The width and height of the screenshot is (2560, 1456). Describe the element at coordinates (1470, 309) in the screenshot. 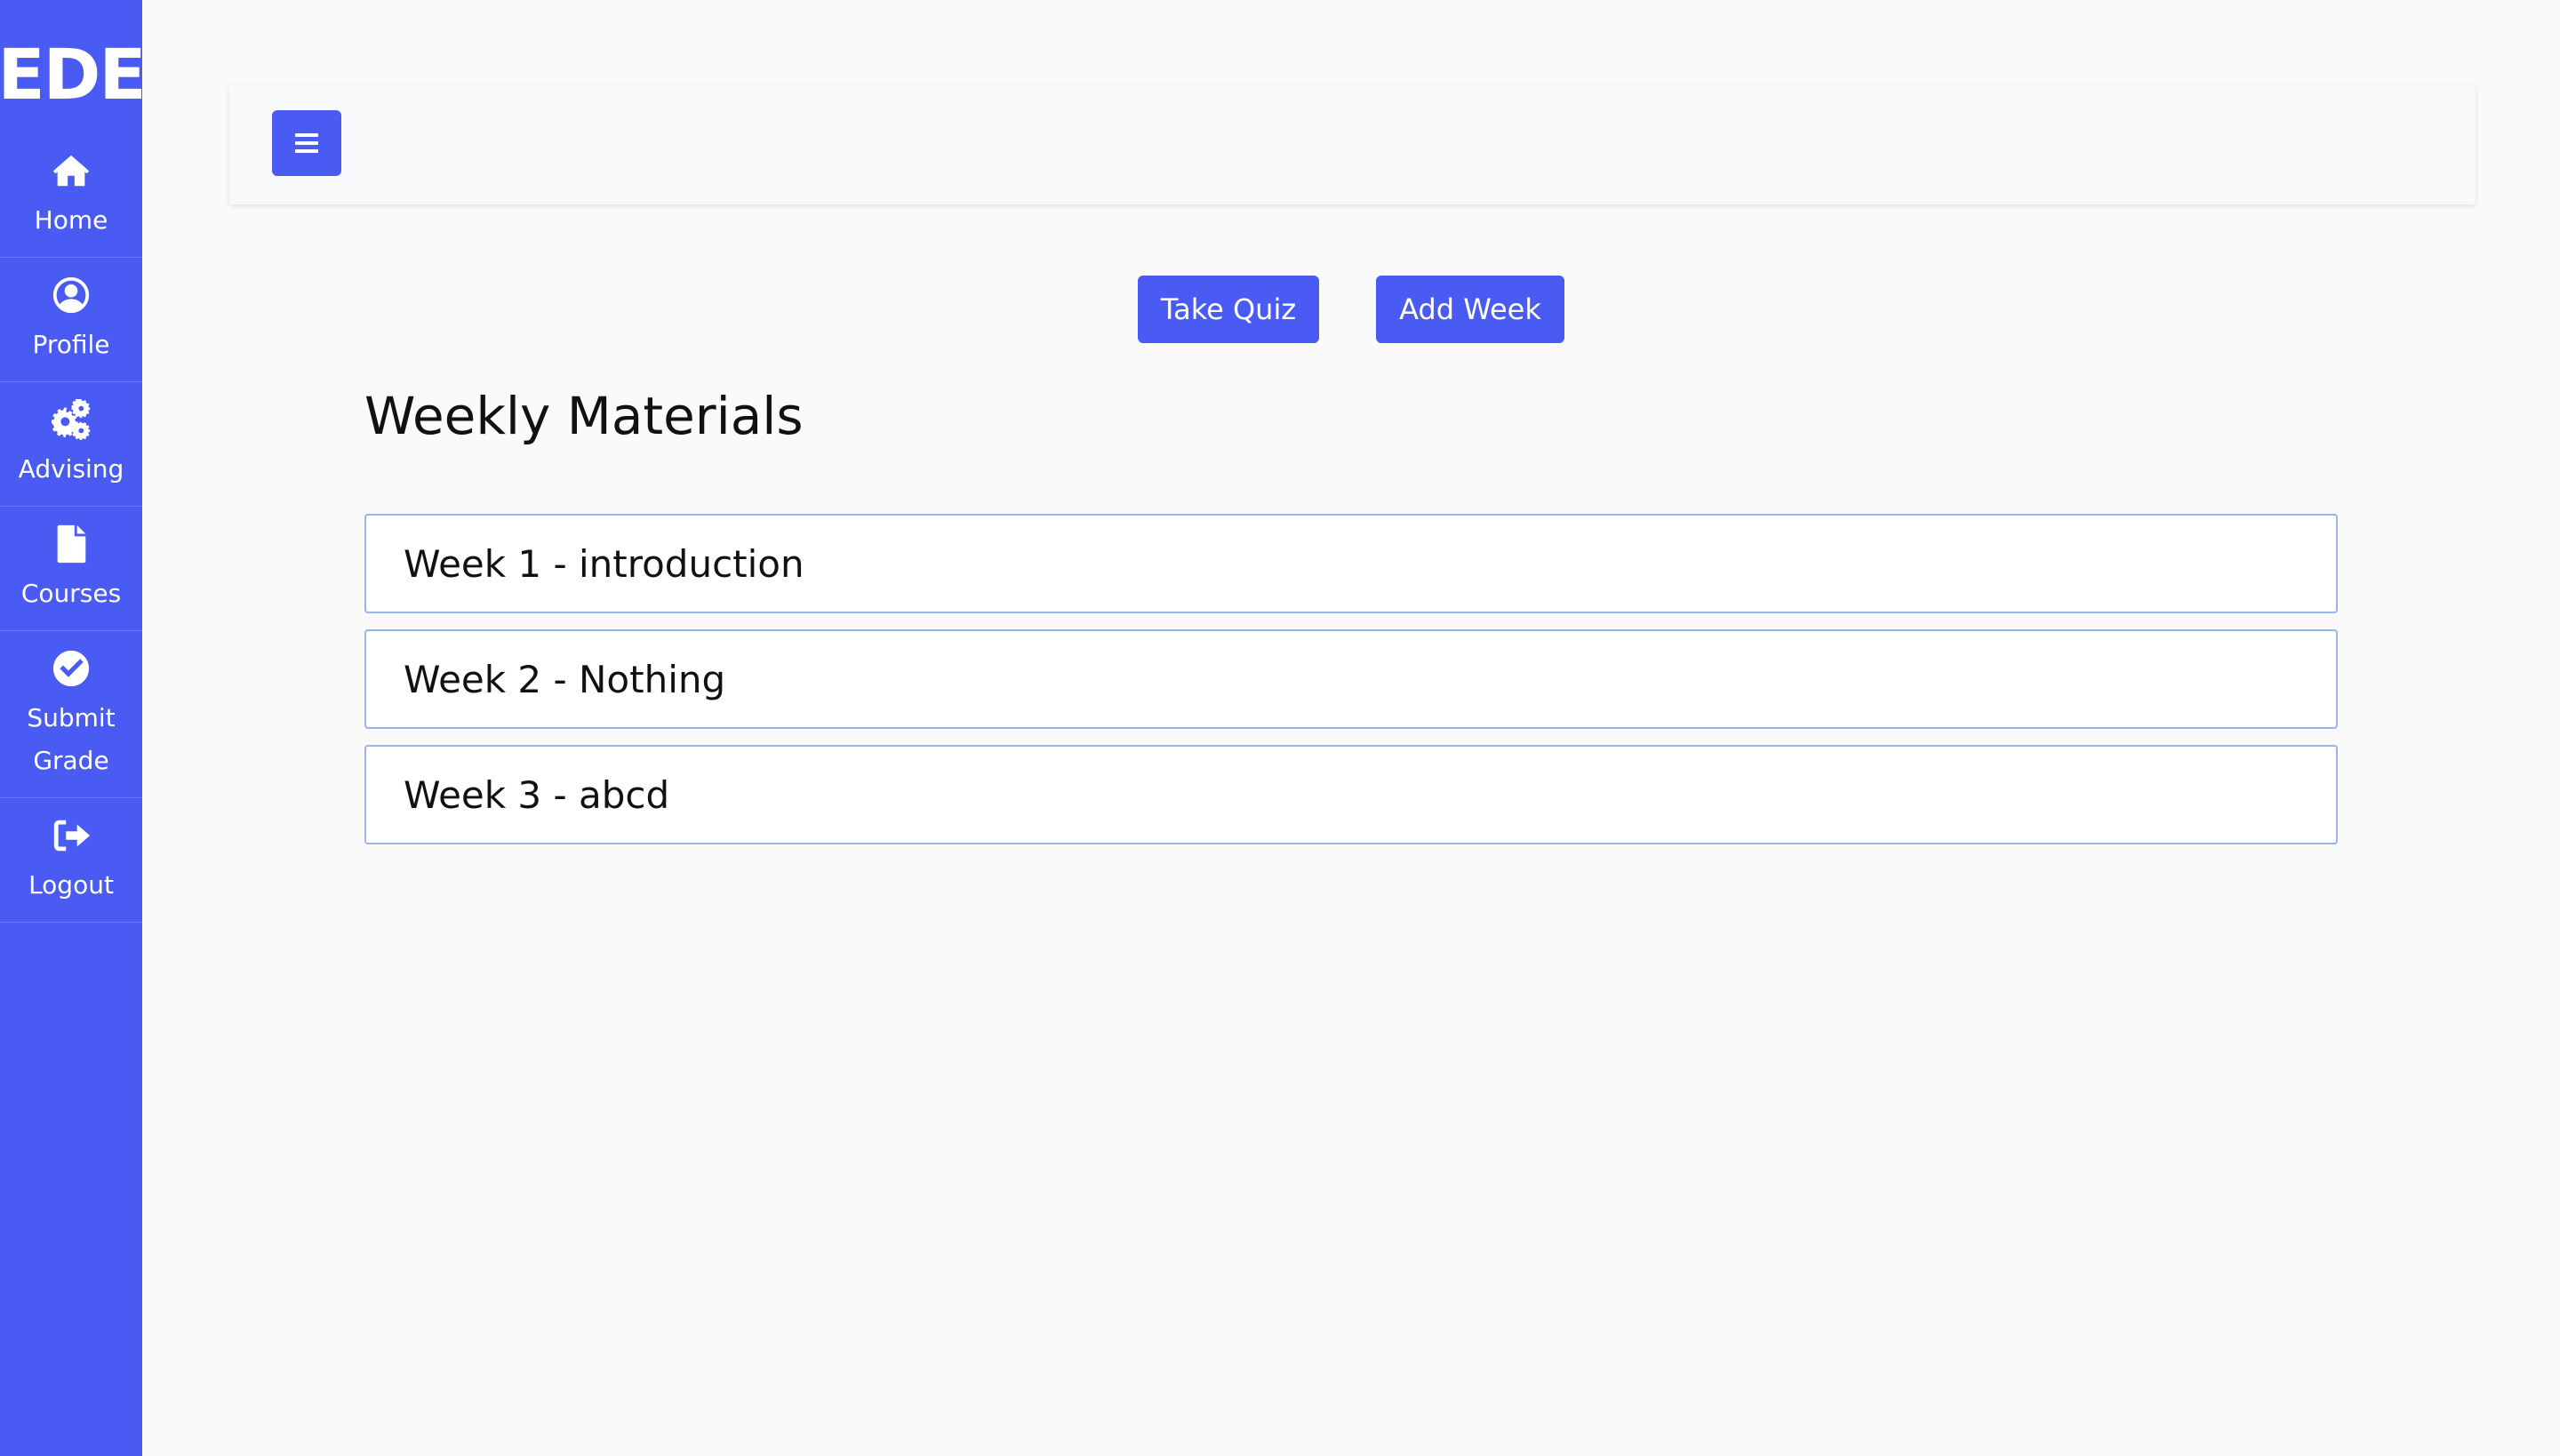

I see `add-week-button: Add Week` at that location.